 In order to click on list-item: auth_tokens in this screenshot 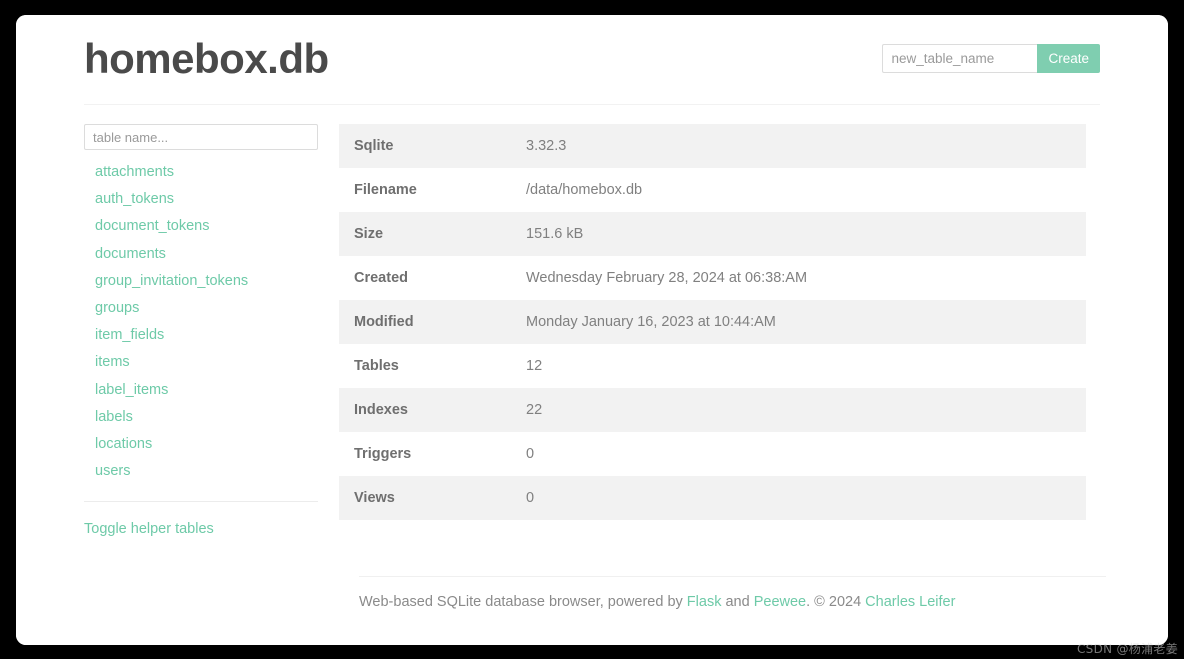, I will do `click(202, 199)`.